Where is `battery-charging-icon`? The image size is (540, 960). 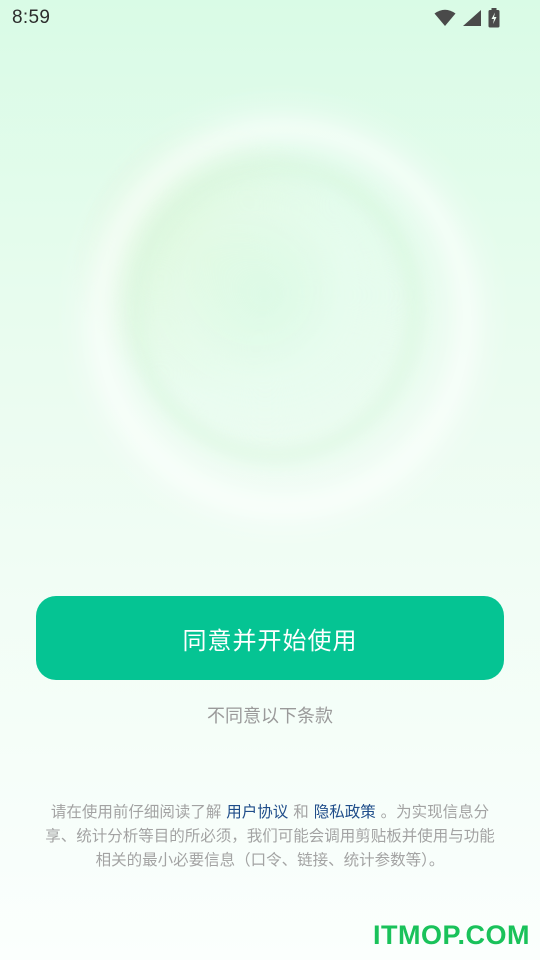
battery-charging-icon is located at coordinates (494, 18).